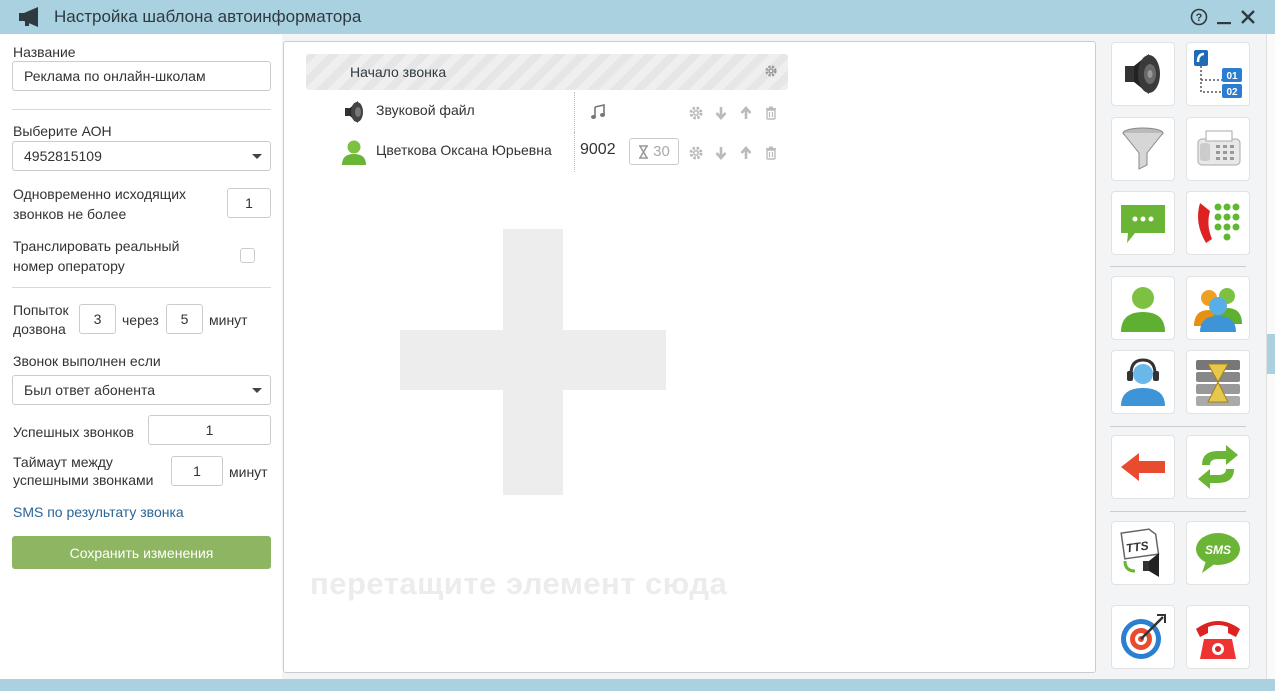 The image size is (1275, 691). I want to click on palette-item-sound, so click(1143, 74).